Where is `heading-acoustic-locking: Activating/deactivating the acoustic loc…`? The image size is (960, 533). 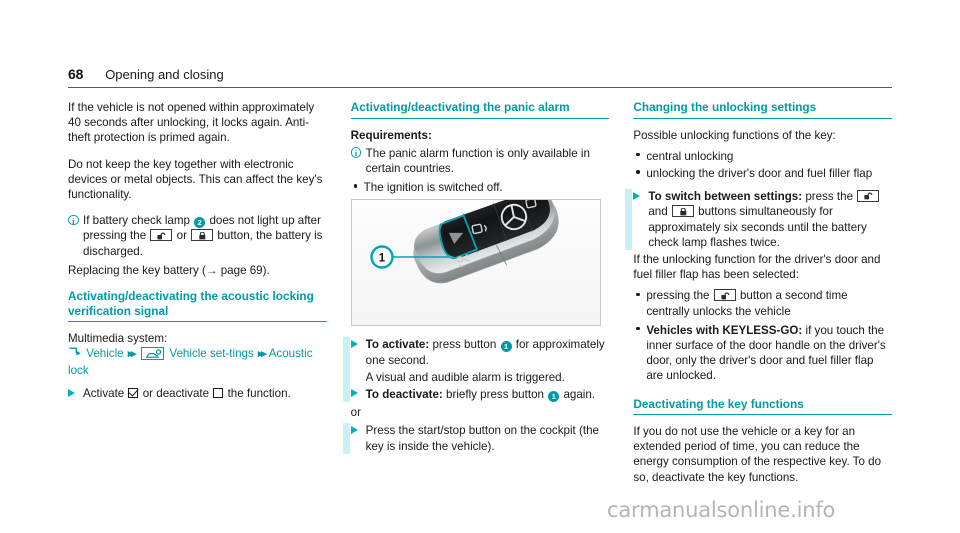
heading-acoustic-locking: Activating/deactivating the acoustic loc… is located at coordinates (197, 306).